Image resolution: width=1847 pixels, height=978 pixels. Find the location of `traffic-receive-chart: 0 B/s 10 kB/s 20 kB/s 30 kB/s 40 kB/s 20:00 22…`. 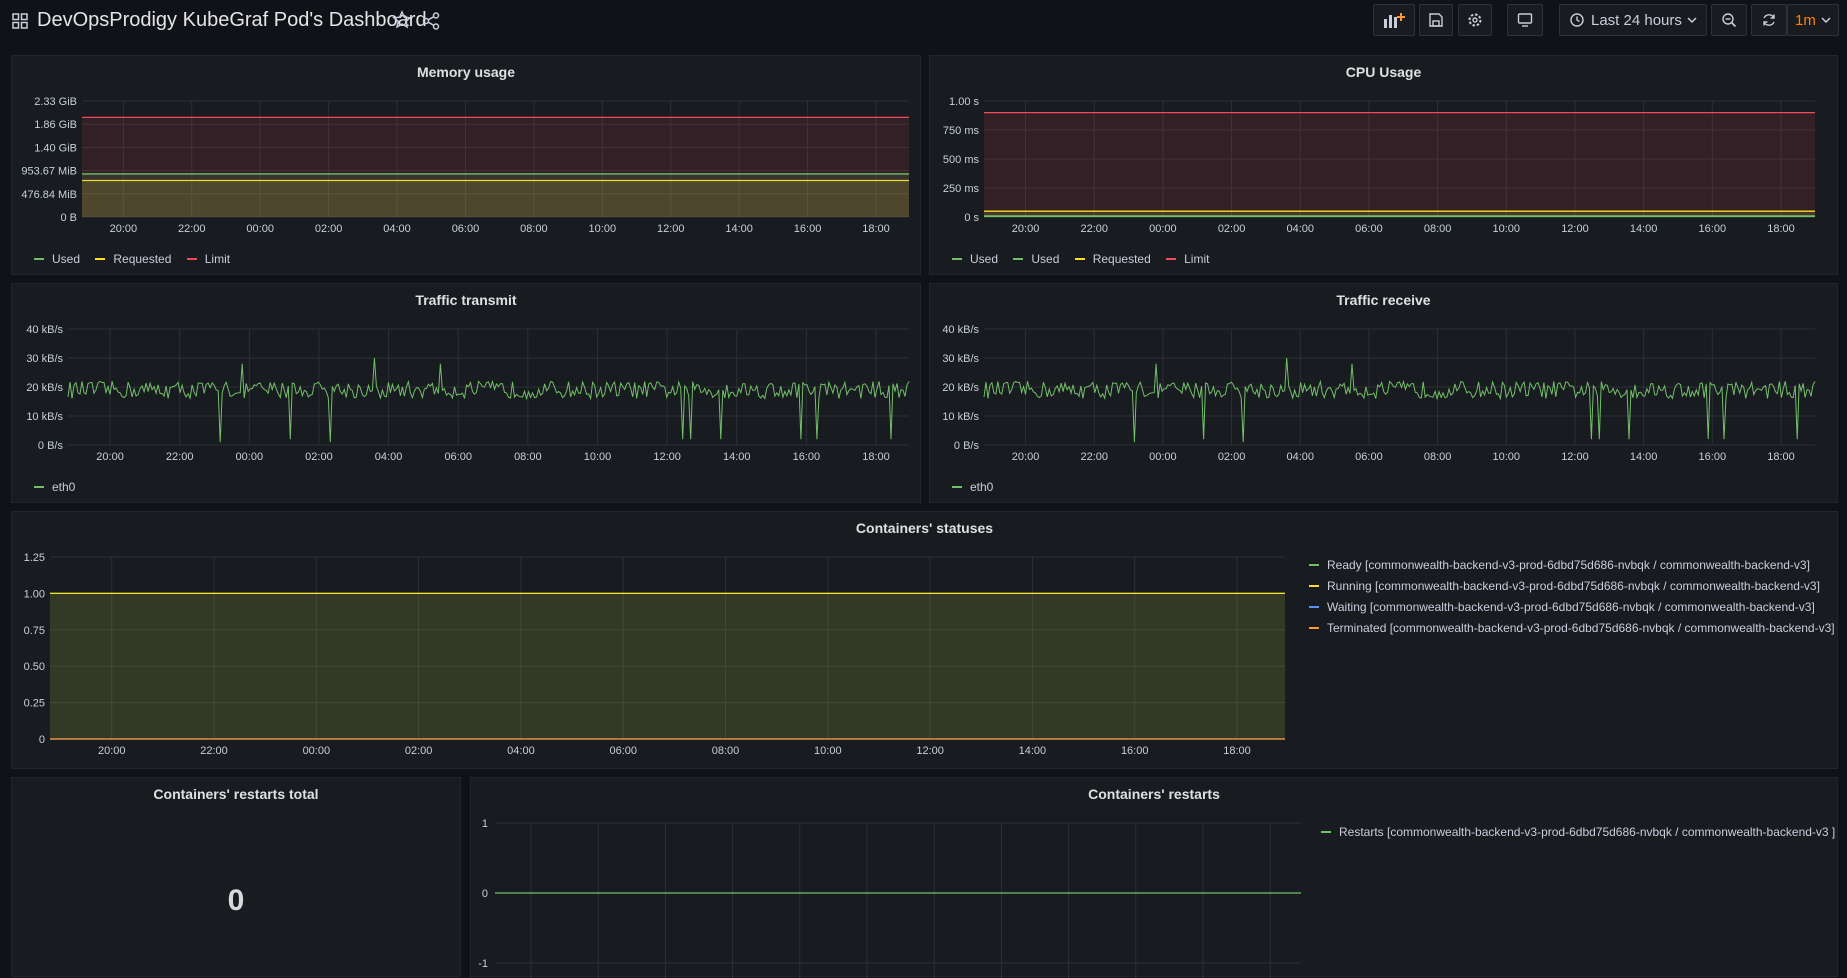

traffic-receive-chart: 0 B/s 10 kB/s 20 kB/s 30 kB/s 40 kB/s 20:00 22… is located at coordinates (1384, 394).